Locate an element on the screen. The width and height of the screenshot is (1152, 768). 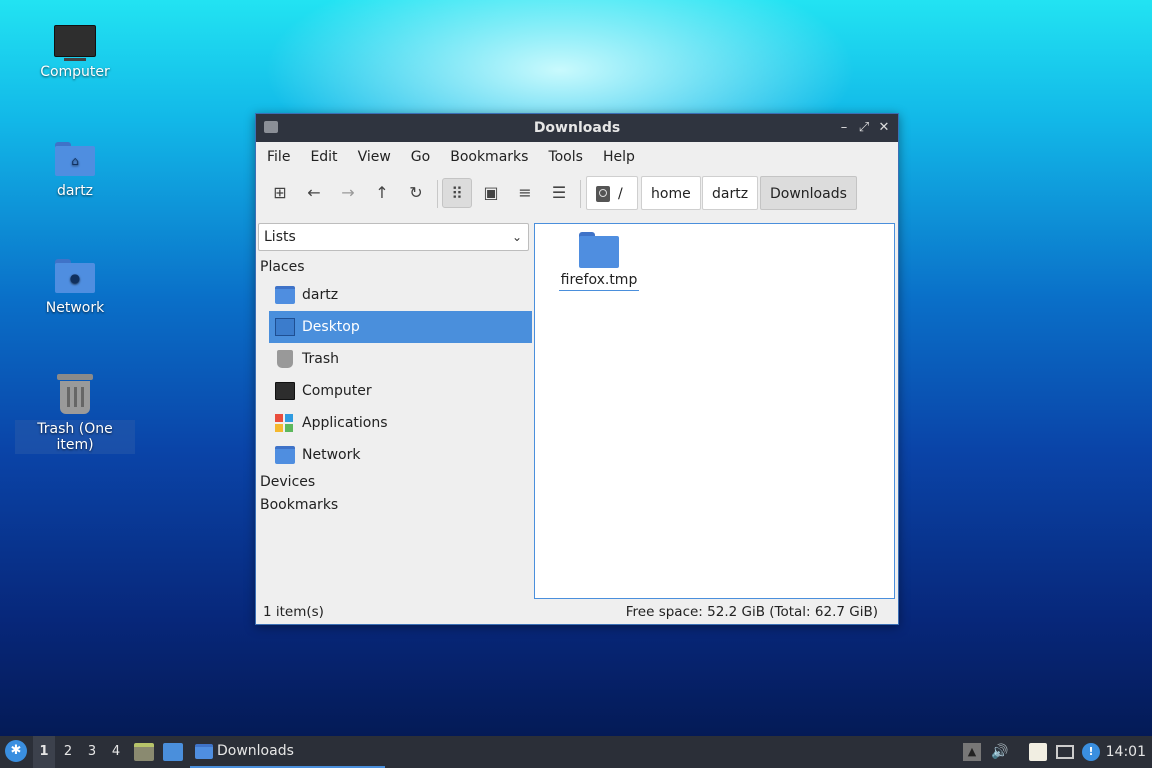
detailed-view-button: ☰ is located at coordinates (559, 193).